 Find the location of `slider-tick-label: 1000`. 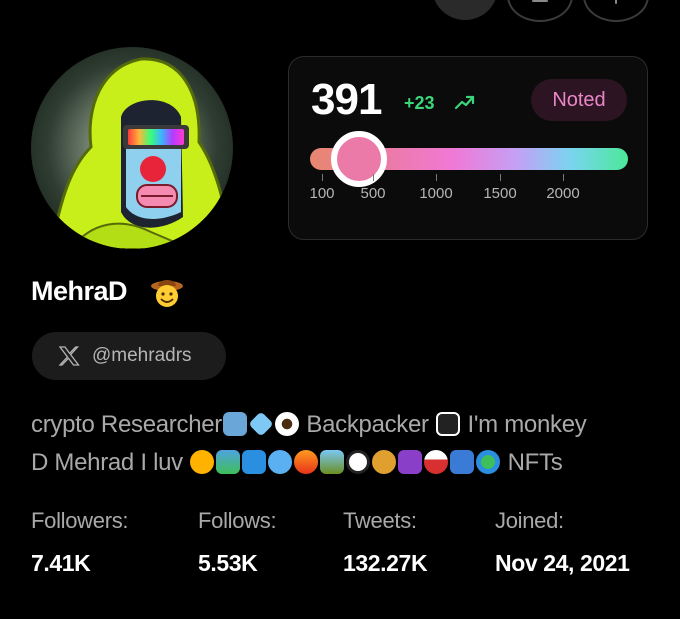

slider-tick-label: 1000 is located at coordinates (436, 193).